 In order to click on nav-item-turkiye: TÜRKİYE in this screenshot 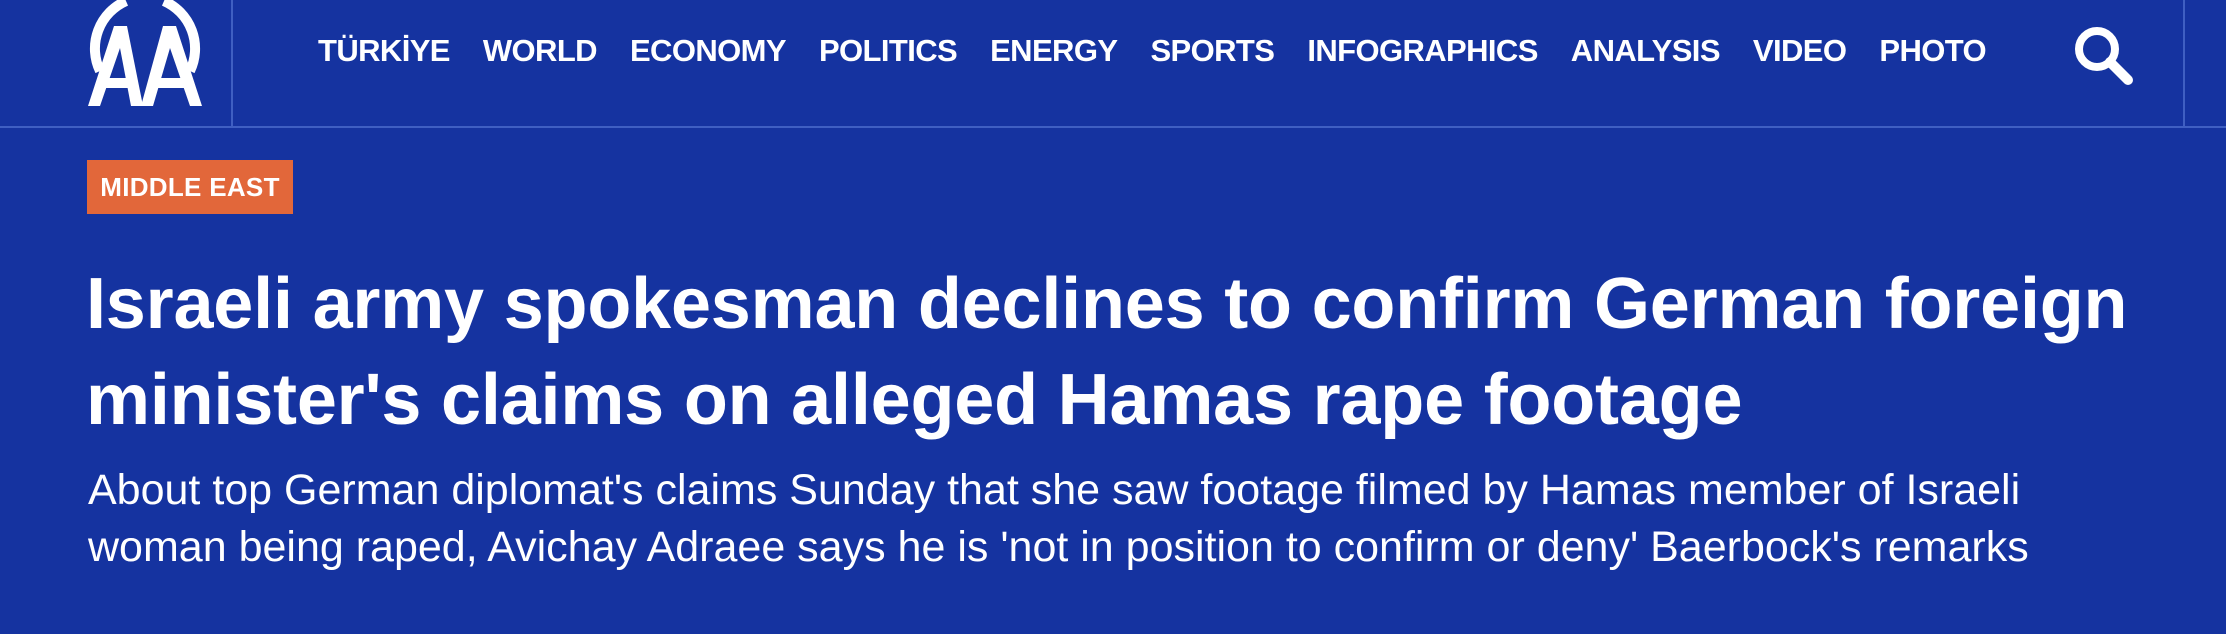, I will do `click(384, 51)`.